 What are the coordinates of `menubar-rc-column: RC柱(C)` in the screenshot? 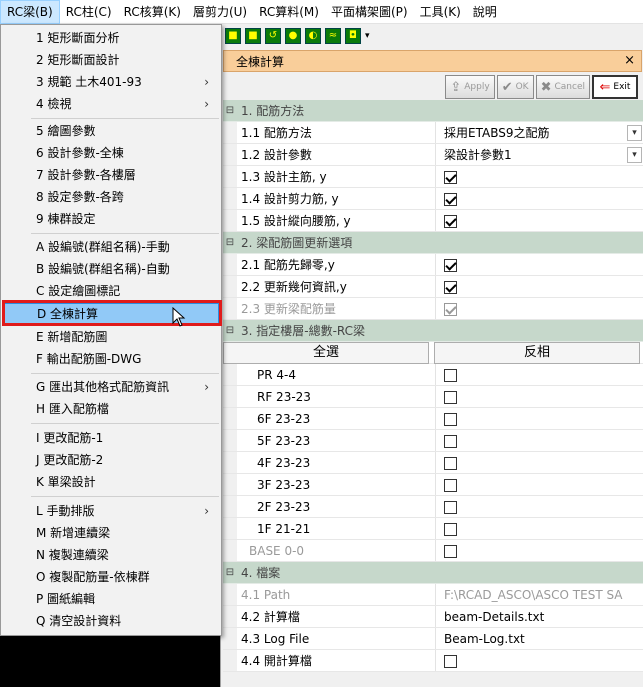 It's located at (89, 12).